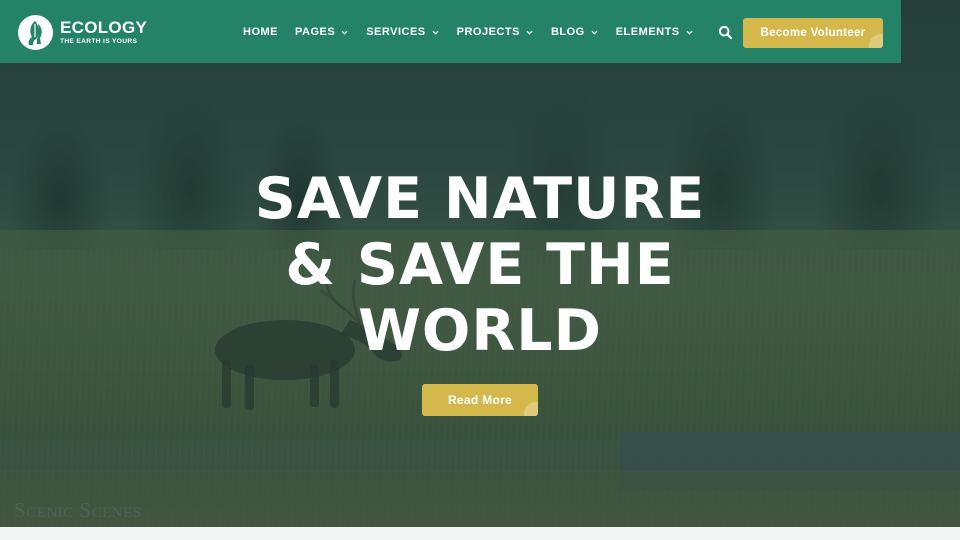 The image size is (960, 540). I want to click on become-volunteer-label: Become Volunteer, so click(813, 33).